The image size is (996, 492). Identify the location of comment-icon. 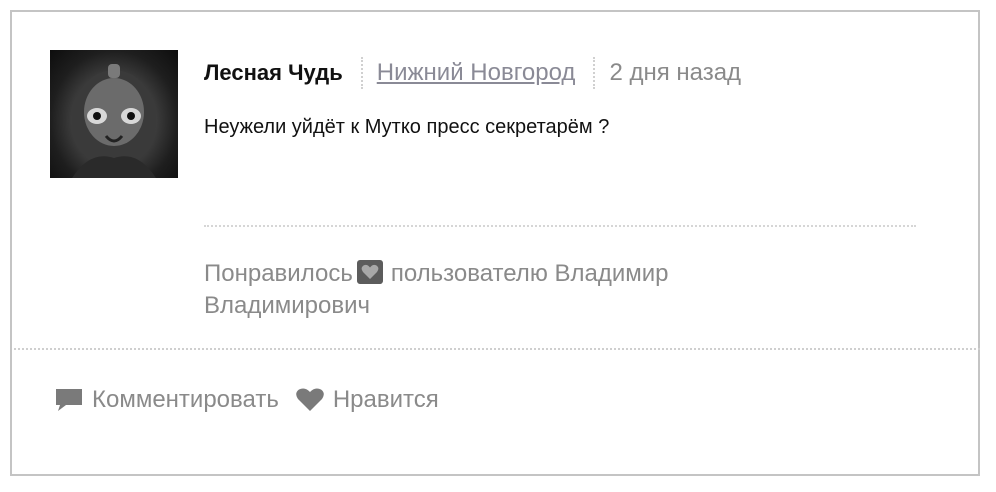
(69, 400).